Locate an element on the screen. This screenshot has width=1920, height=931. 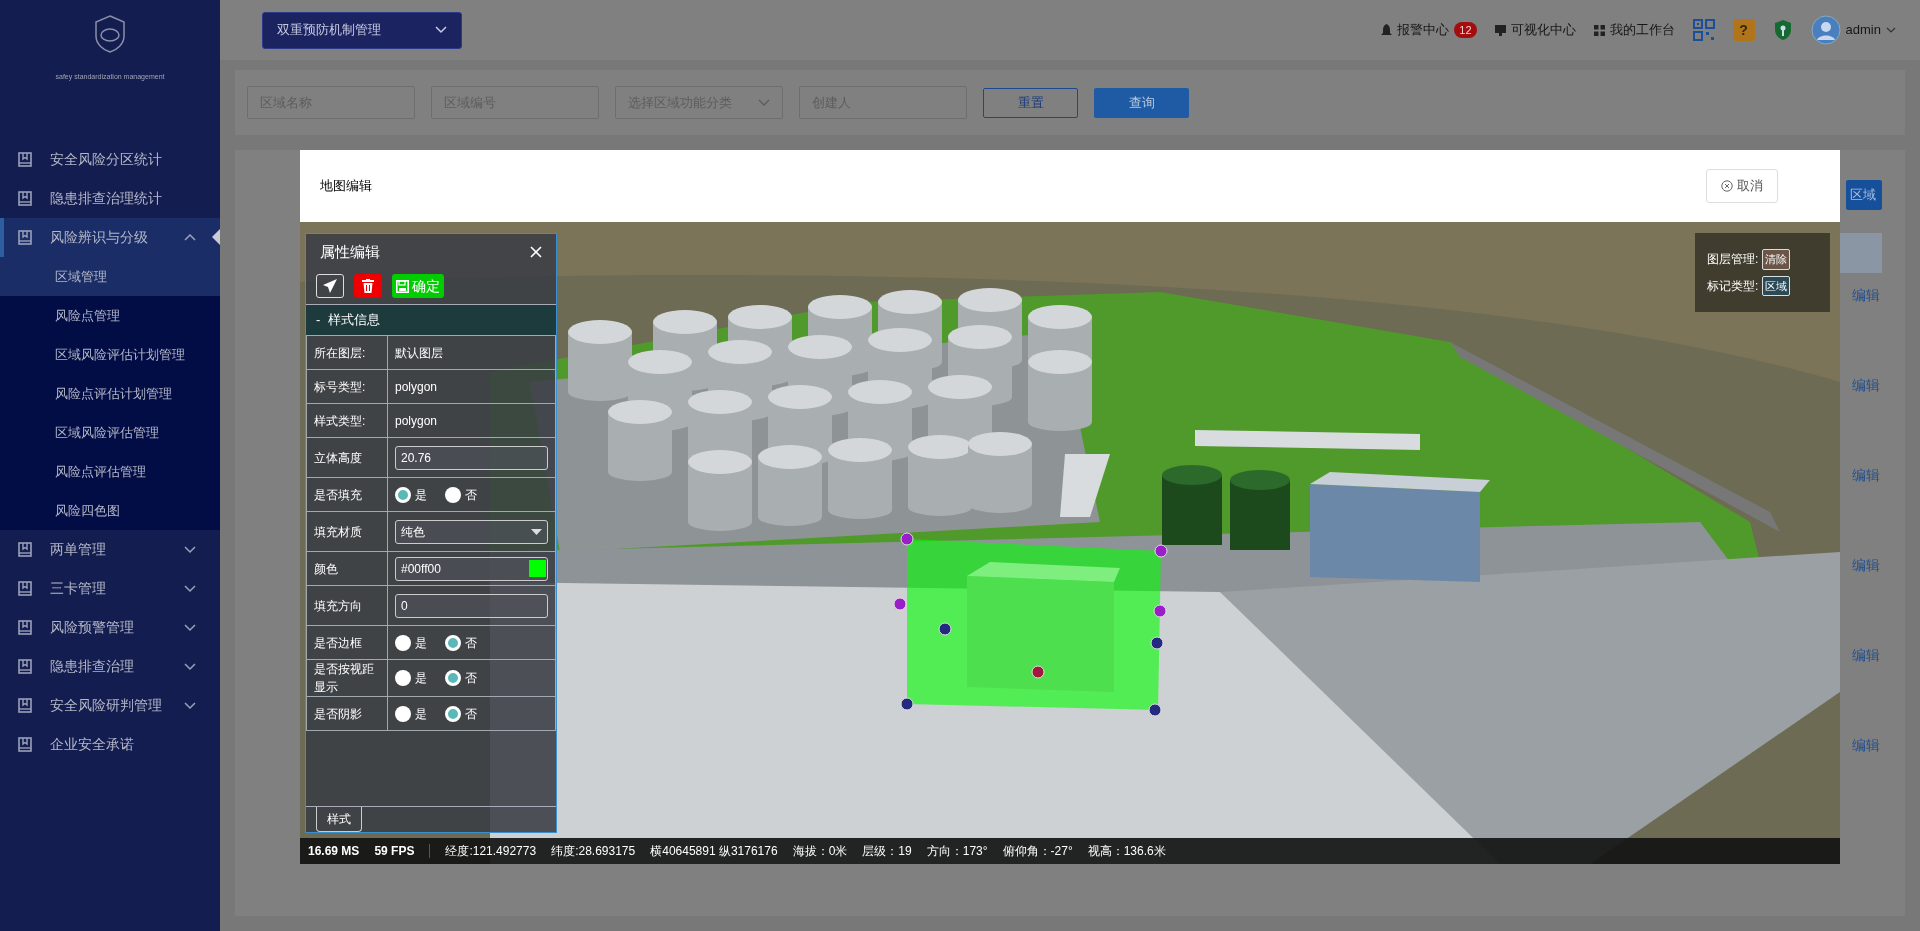
sidebar-subitem: 区域管理 is located at coordinates (110, 276).